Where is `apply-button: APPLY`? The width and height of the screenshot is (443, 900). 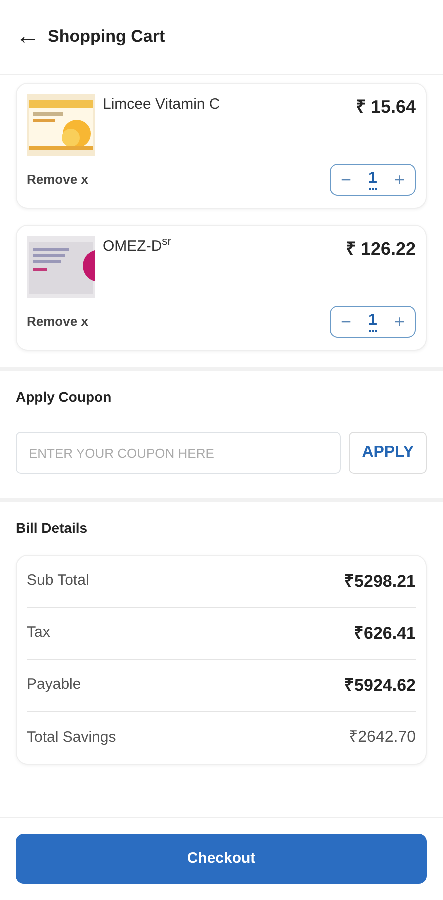 apply-button: APPLY is located at coordinates (388, 453).